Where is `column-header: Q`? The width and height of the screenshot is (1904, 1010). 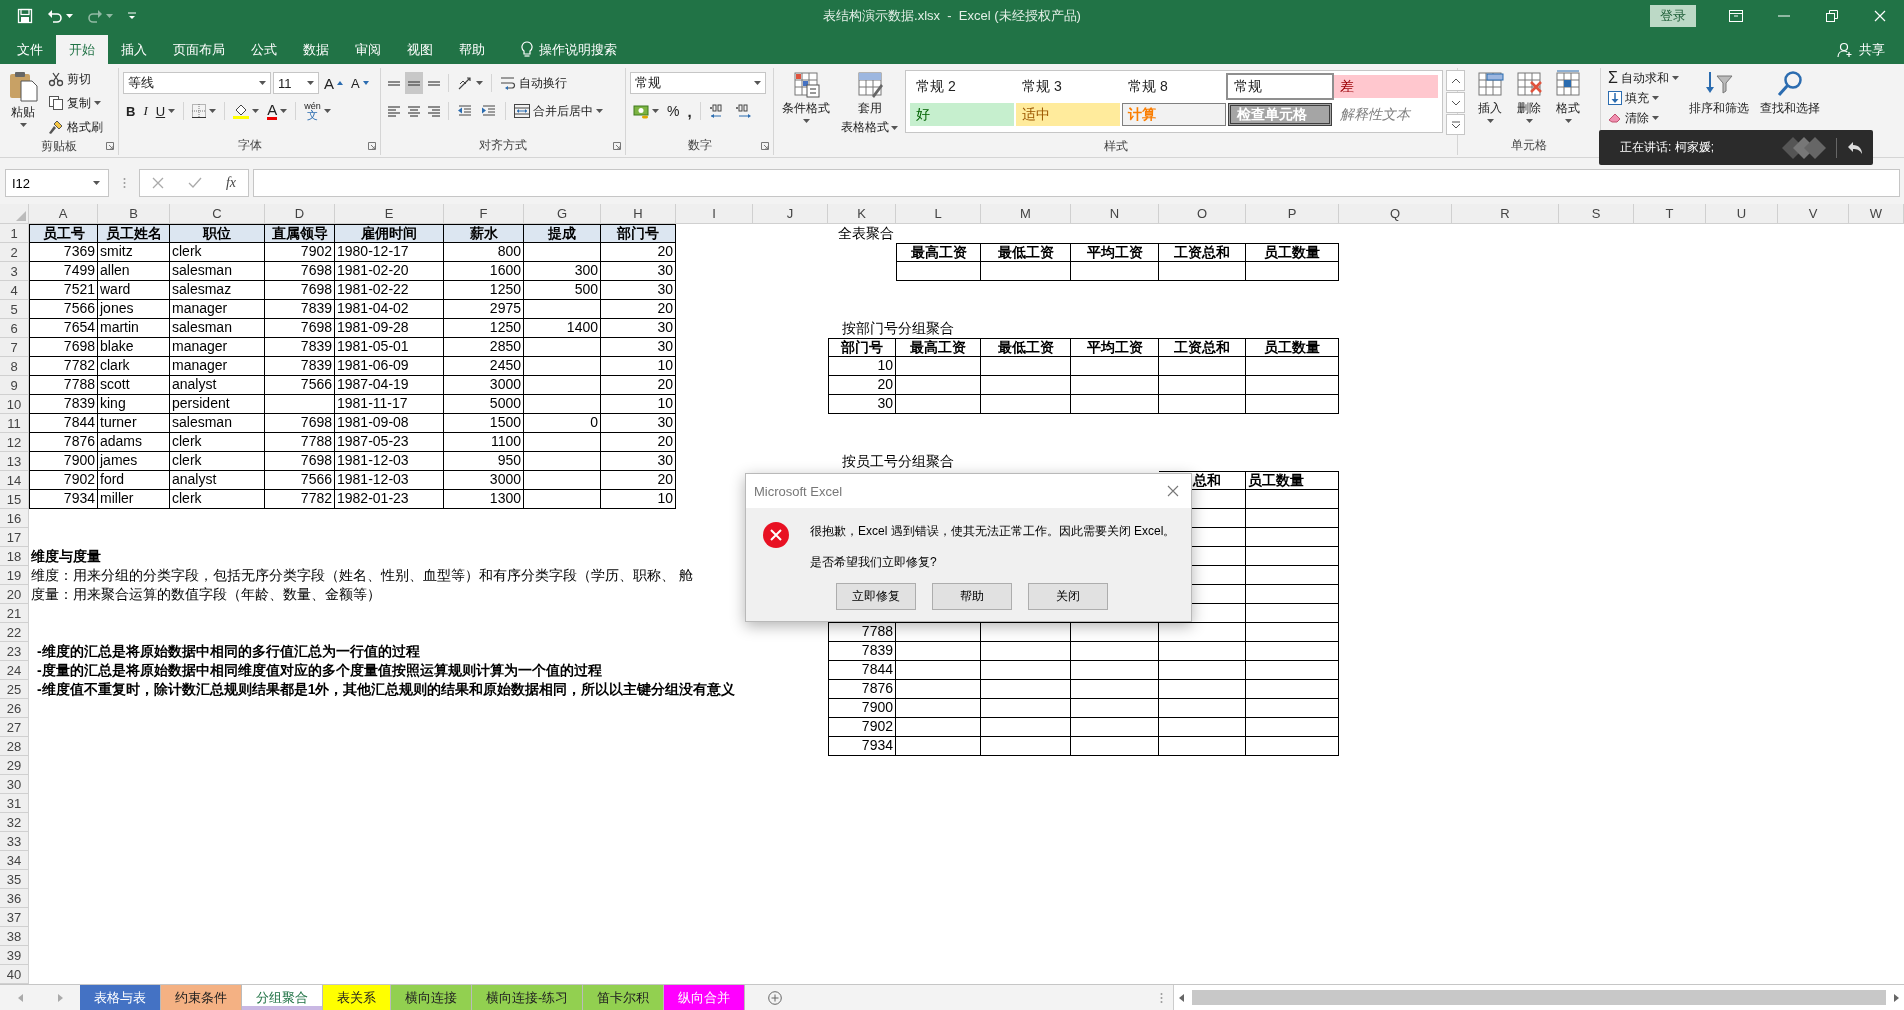 column-header: Q is located at coordinates (1395, 214).